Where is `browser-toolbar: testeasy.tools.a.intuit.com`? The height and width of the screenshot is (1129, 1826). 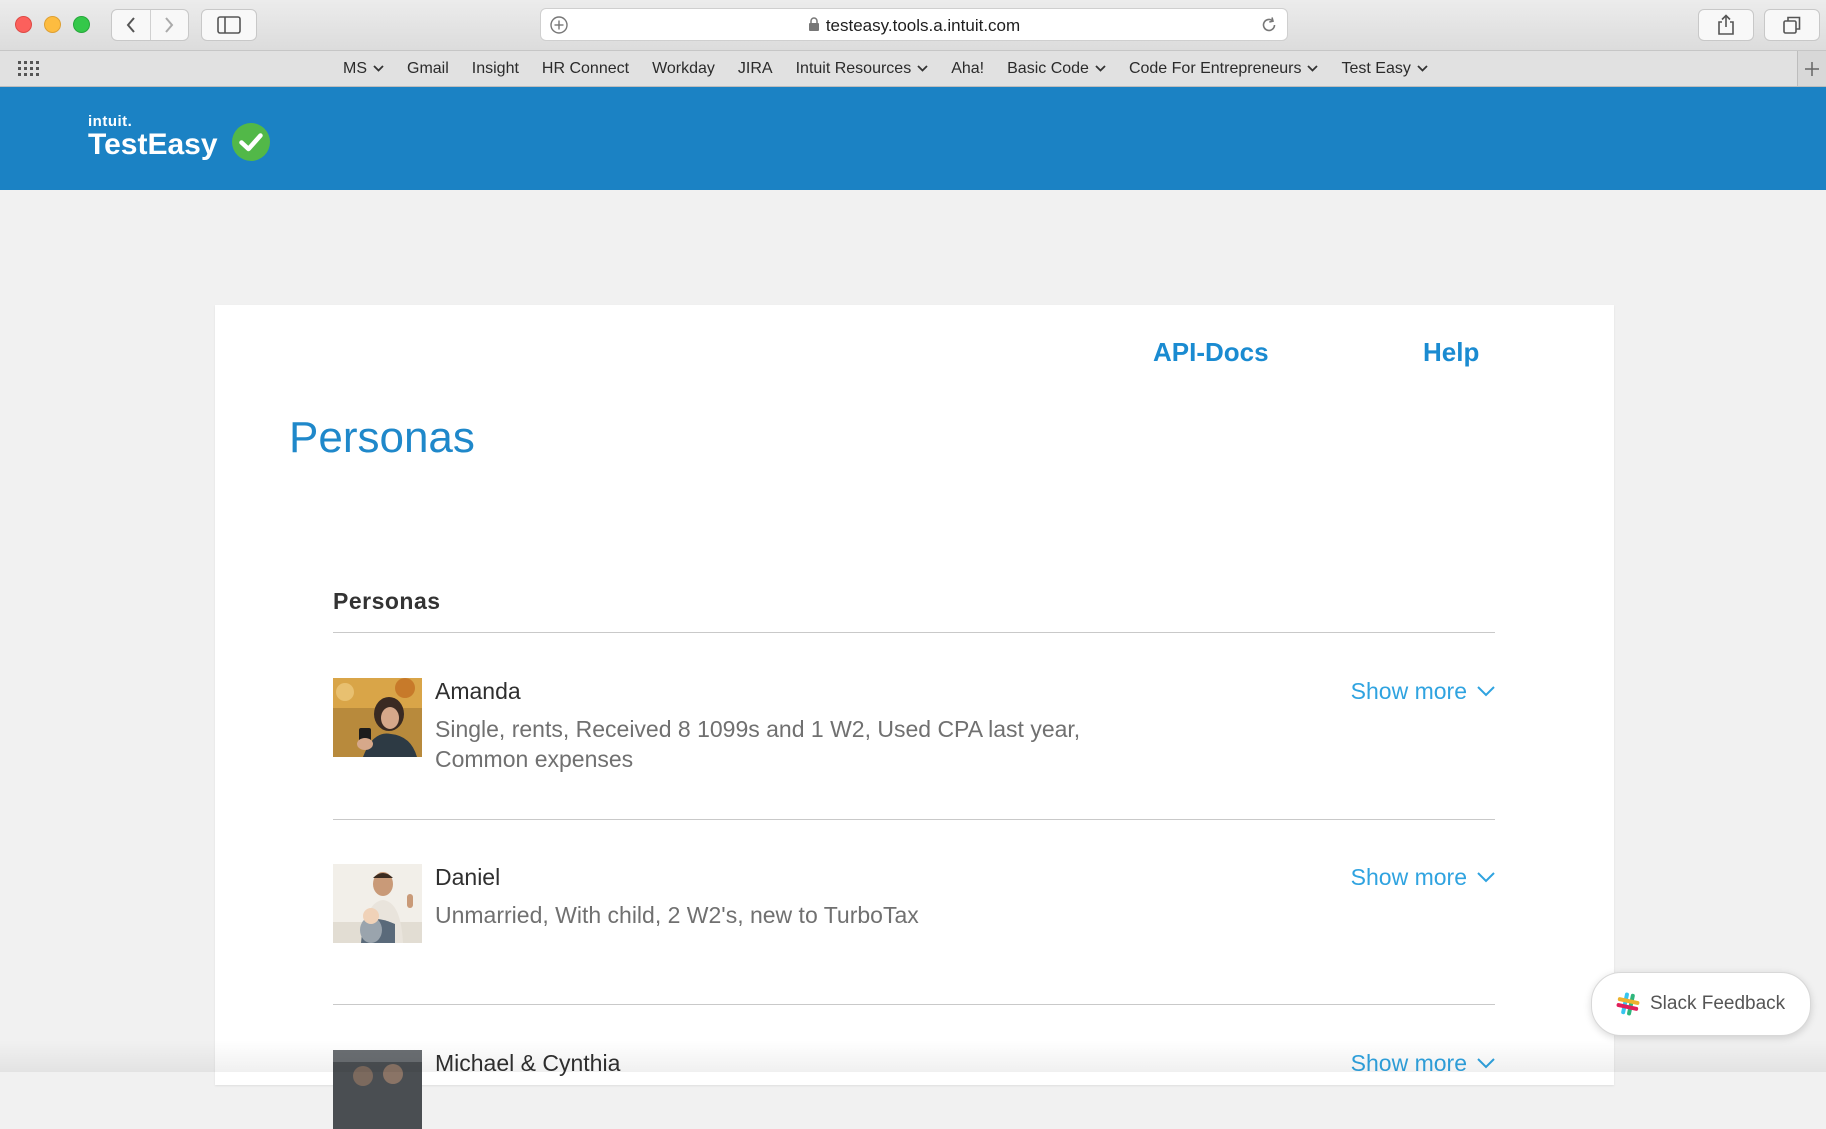
browser-toolbar: testeasy.tools.a.intuit.com is located at coordinates (913, 25).